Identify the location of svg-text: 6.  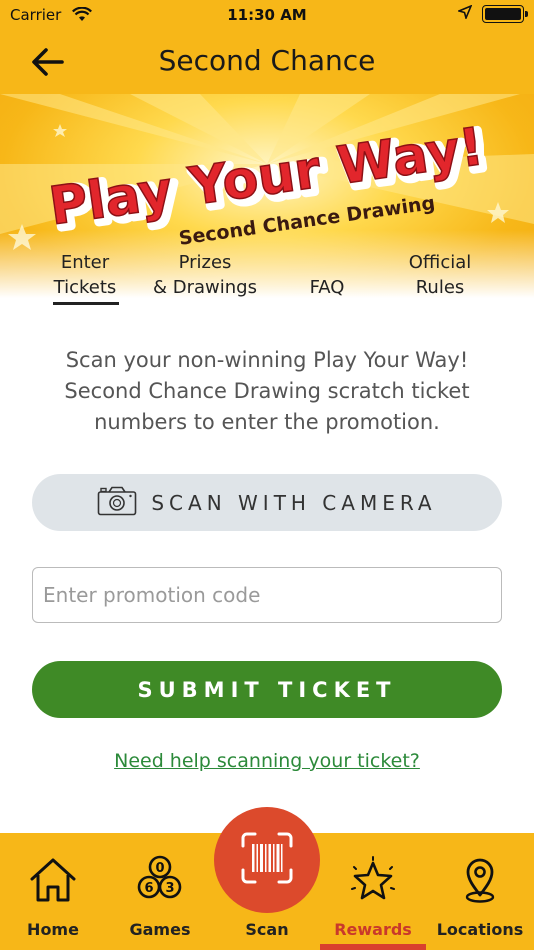
(148, 888).